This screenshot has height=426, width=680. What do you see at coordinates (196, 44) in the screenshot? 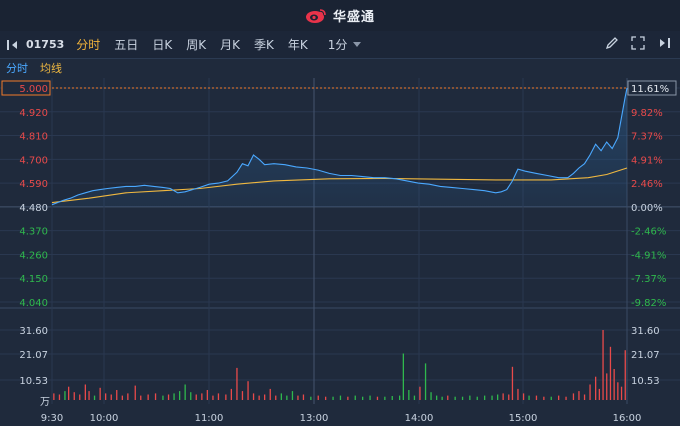
I see `tab-weekly-k: 周K` at bounding box center [196, 44].